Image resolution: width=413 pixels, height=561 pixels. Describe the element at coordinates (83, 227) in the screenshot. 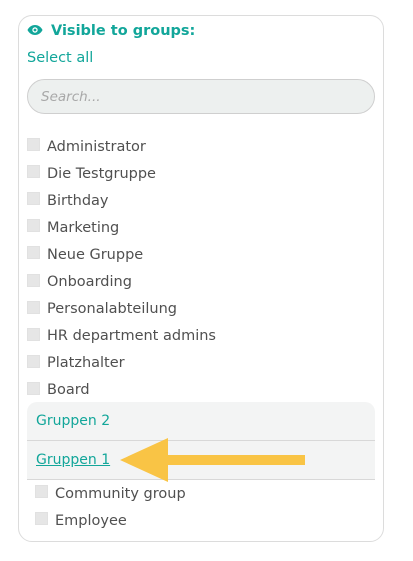

I see `group-label: Marketing` at that location.